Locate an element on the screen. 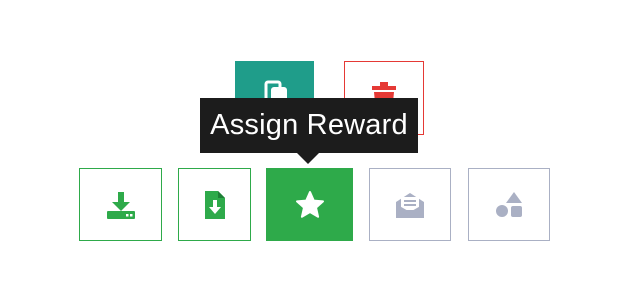 This screenshot has width=627, height=288. download-button is located at coordinates (120, 204).